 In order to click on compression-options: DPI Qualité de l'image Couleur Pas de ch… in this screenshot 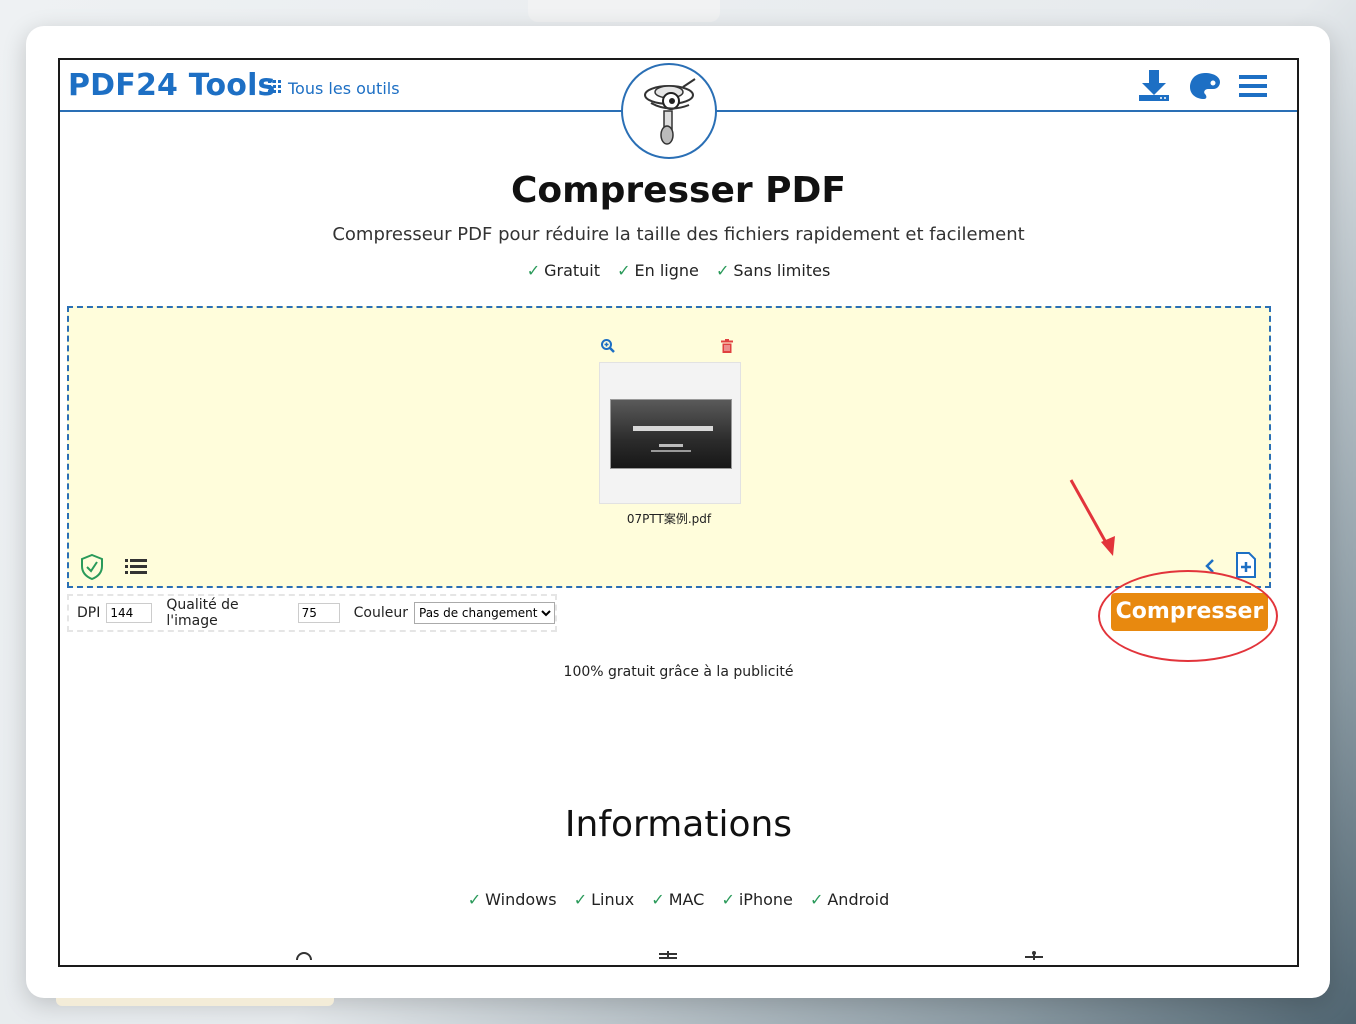, I will do `click(312, 613)`.